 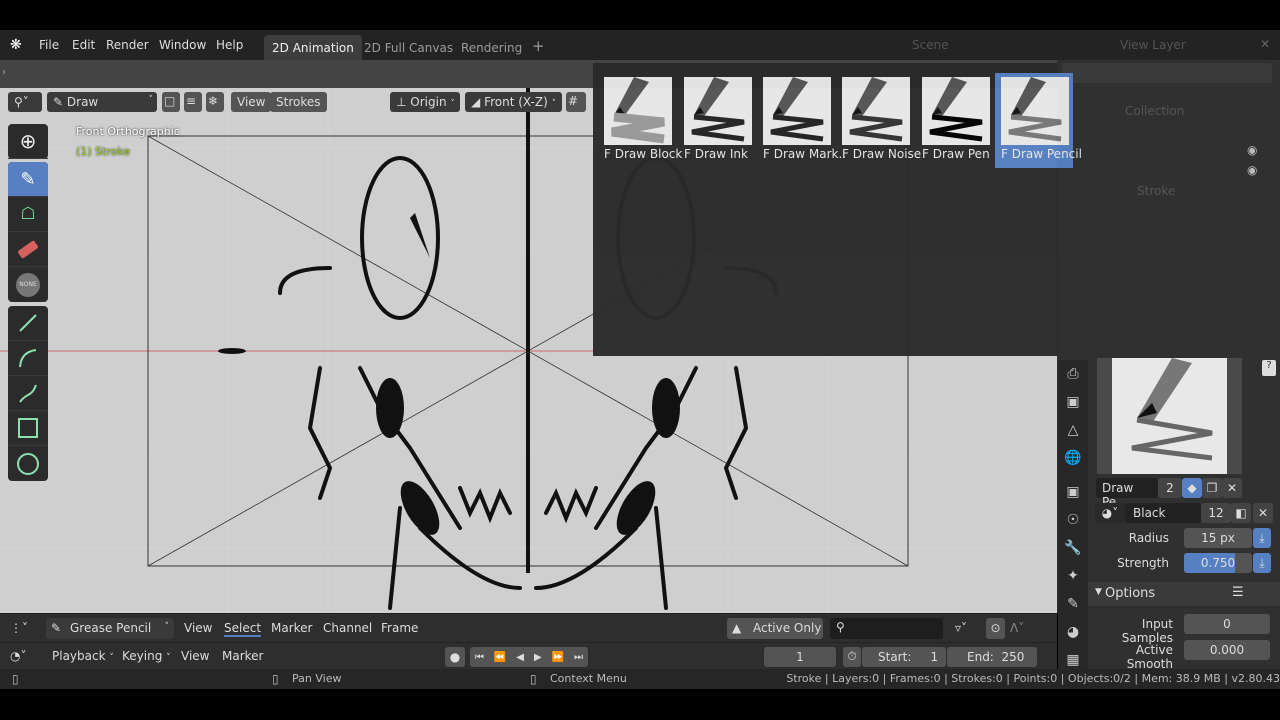 What do you see at coordinates (28, 141) in the screenshot?
I see `tool-cursor: ⊕` at bounding box center [28, 141].